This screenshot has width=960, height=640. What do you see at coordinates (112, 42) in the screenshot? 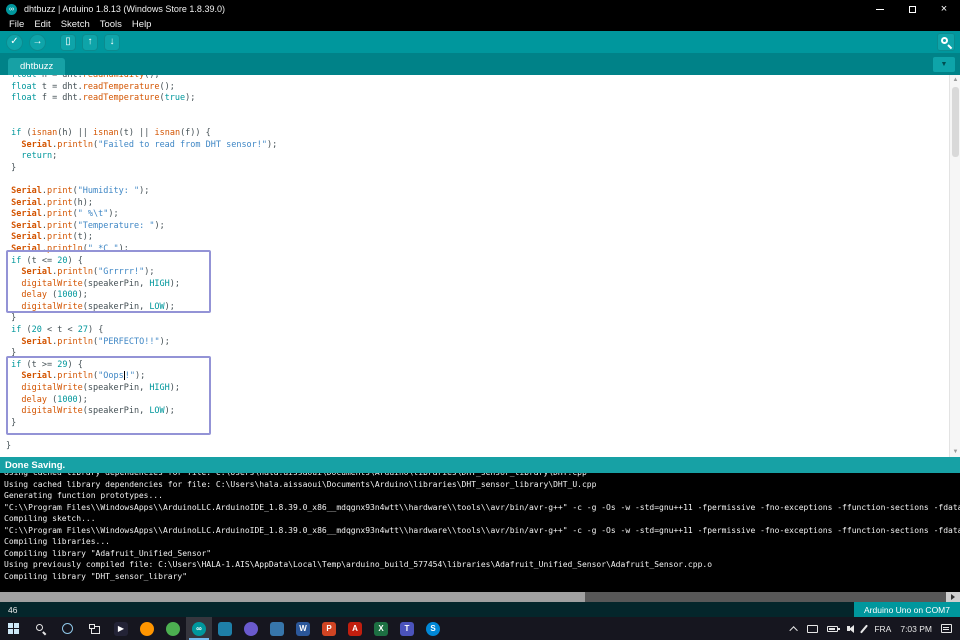
I see `save-button: ↓` at bounding box center [112, 42].